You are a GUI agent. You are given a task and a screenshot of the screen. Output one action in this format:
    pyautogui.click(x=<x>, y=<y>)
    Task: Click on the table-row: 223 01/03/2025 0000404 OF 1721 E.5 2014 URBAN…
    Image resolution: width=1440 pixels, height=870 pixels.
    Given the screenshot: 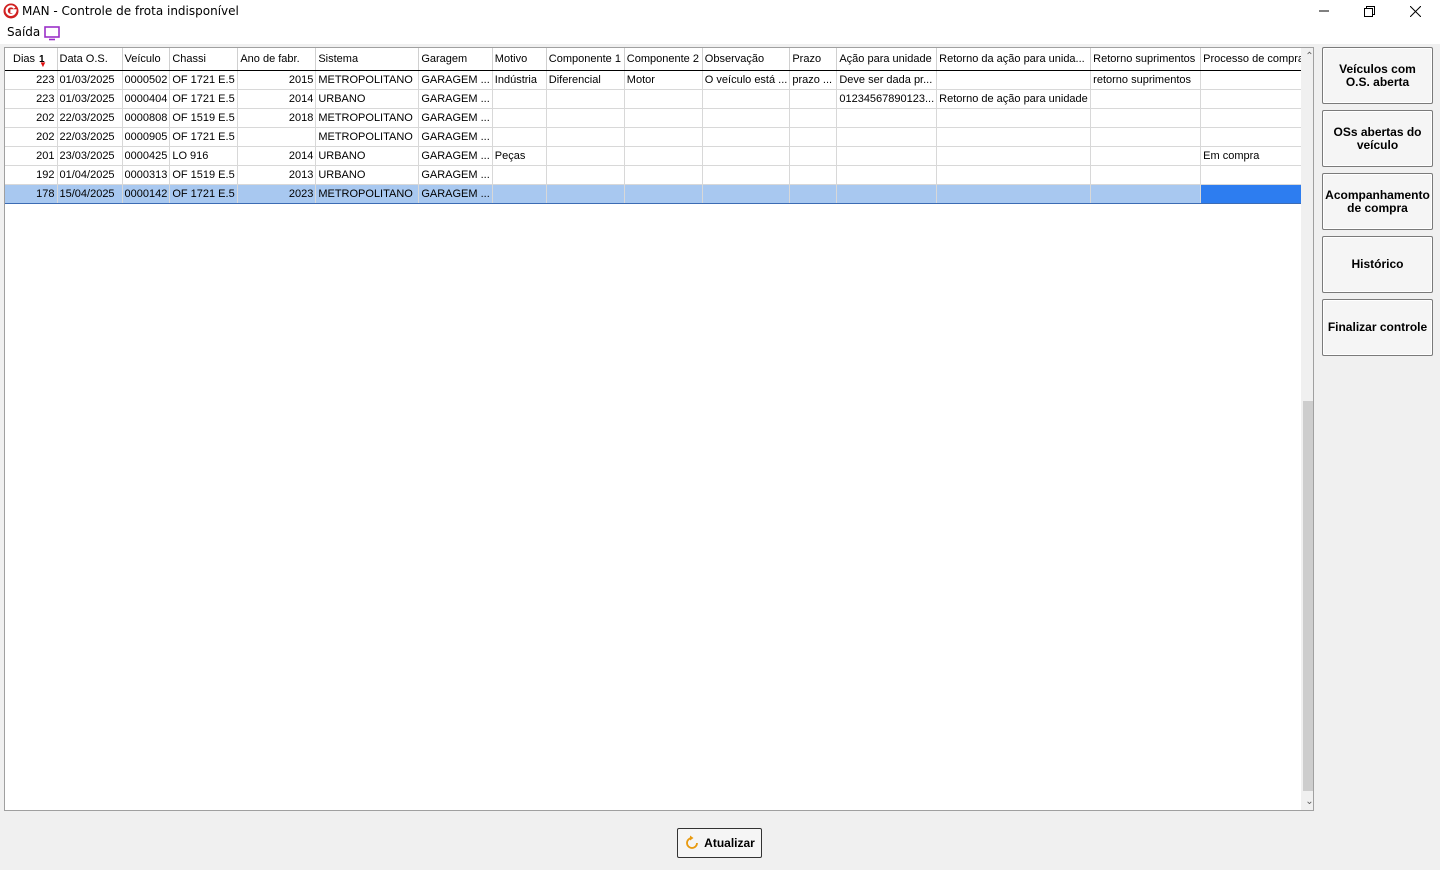 What is the action you would take?
    pyautogui.click(x=656, y=99)
    